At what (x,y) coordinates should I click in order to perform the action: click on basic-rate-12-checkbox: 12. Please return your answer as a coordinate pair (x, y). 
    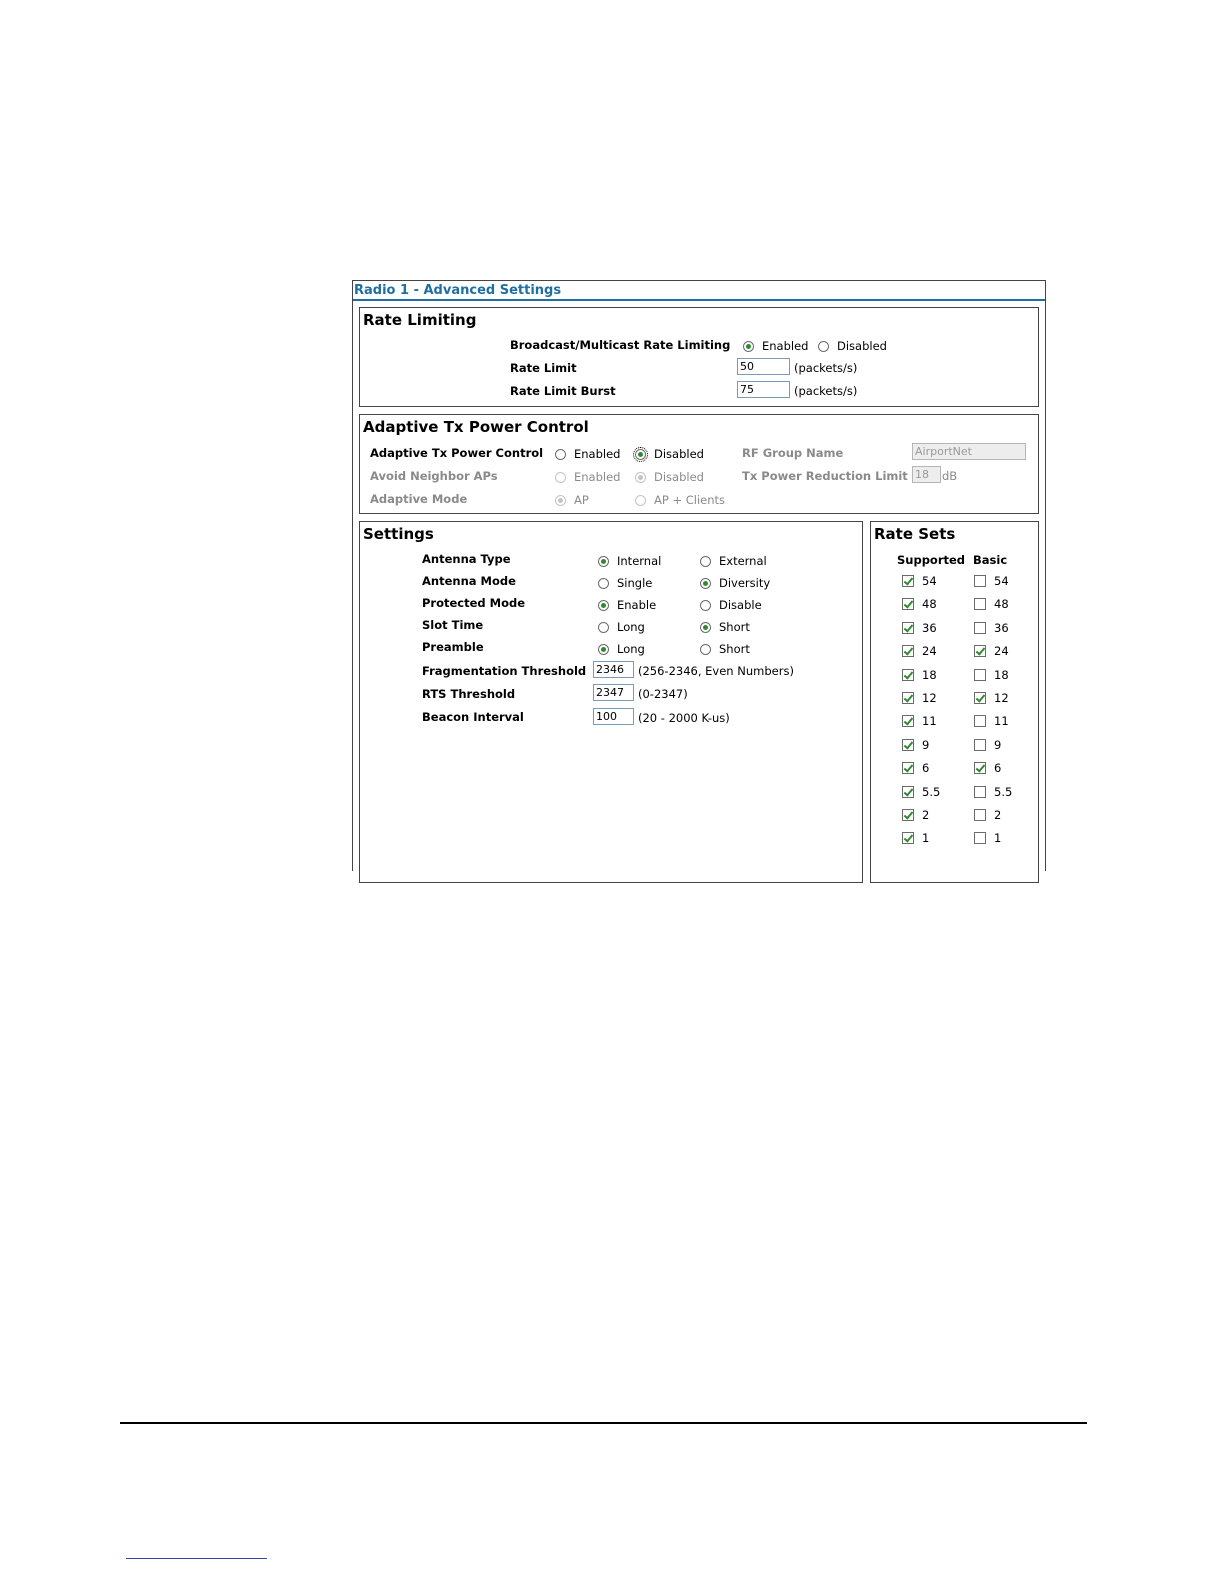
    Looking at the image, I should click on (991, 698).